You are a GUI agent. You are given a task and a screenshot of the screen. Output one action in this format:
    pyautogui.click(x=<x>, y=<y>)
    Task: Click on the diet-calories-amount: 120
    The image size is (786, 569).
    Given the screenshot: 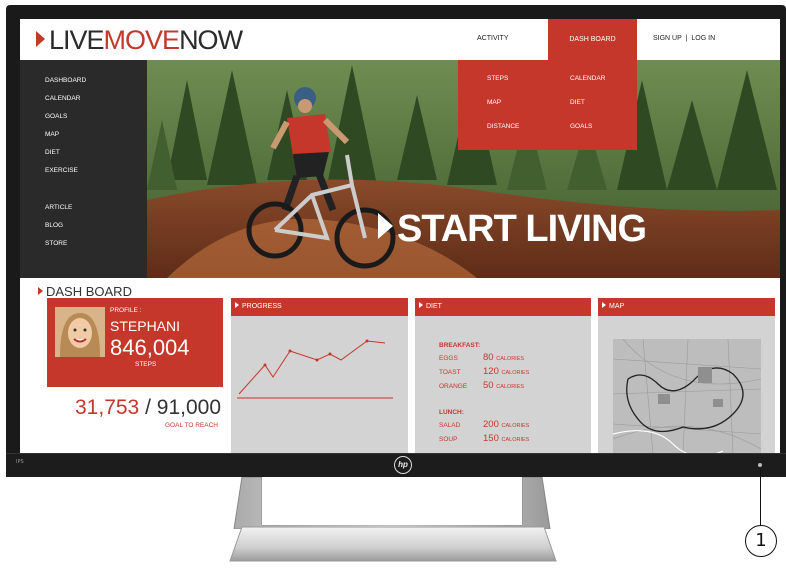 What is the action you would take?
    pyautogui.click(x=491, y=371)
    